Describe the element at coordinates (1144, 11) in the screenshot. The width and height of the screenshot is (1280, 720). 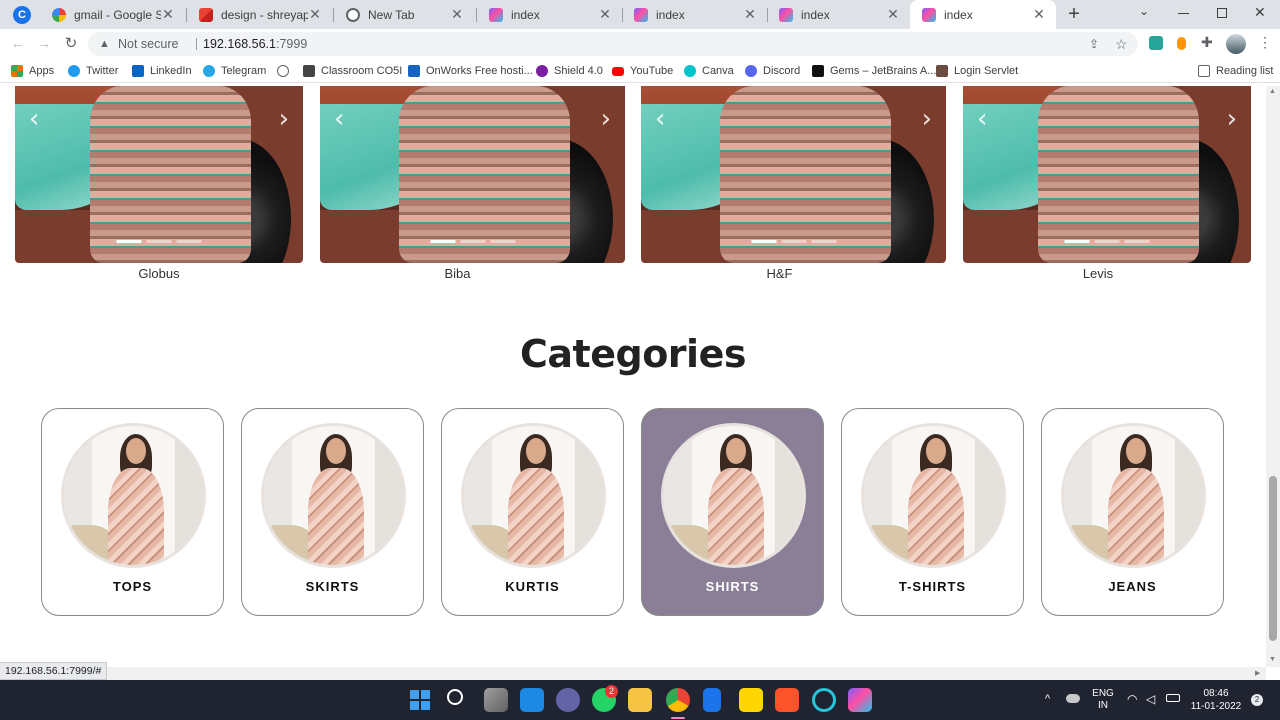
I see `chevron-down-icon: ⌄` at that location.